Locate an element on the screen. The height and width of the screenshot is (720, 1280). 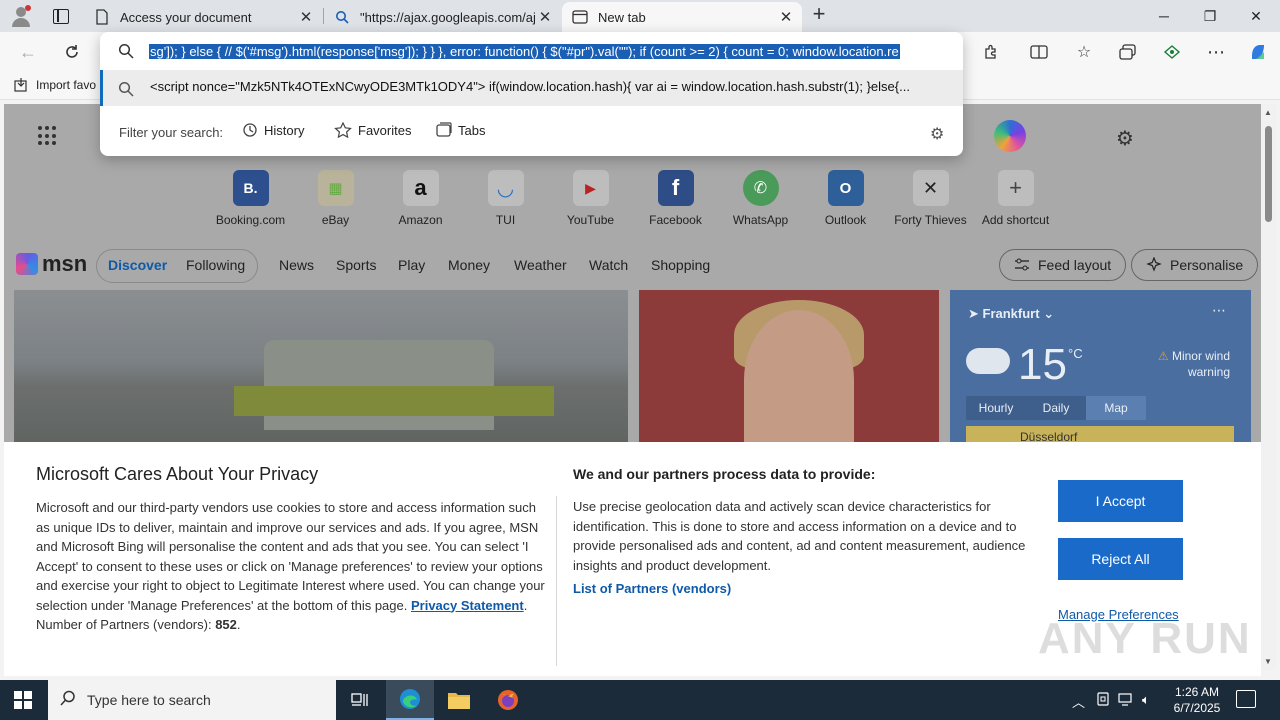
copilot-icon is located at coordinates (1010, 136).